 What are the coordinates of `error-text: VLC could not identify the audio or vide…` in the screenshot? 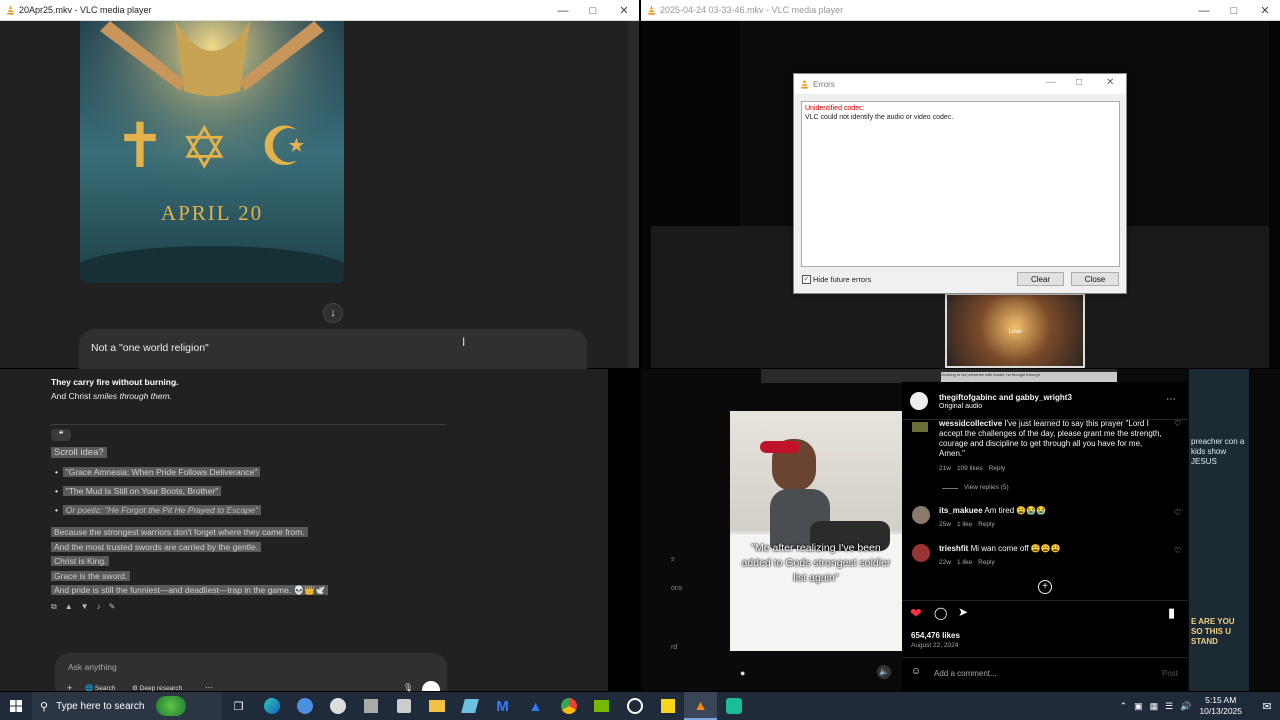 It's located at (879, 117).